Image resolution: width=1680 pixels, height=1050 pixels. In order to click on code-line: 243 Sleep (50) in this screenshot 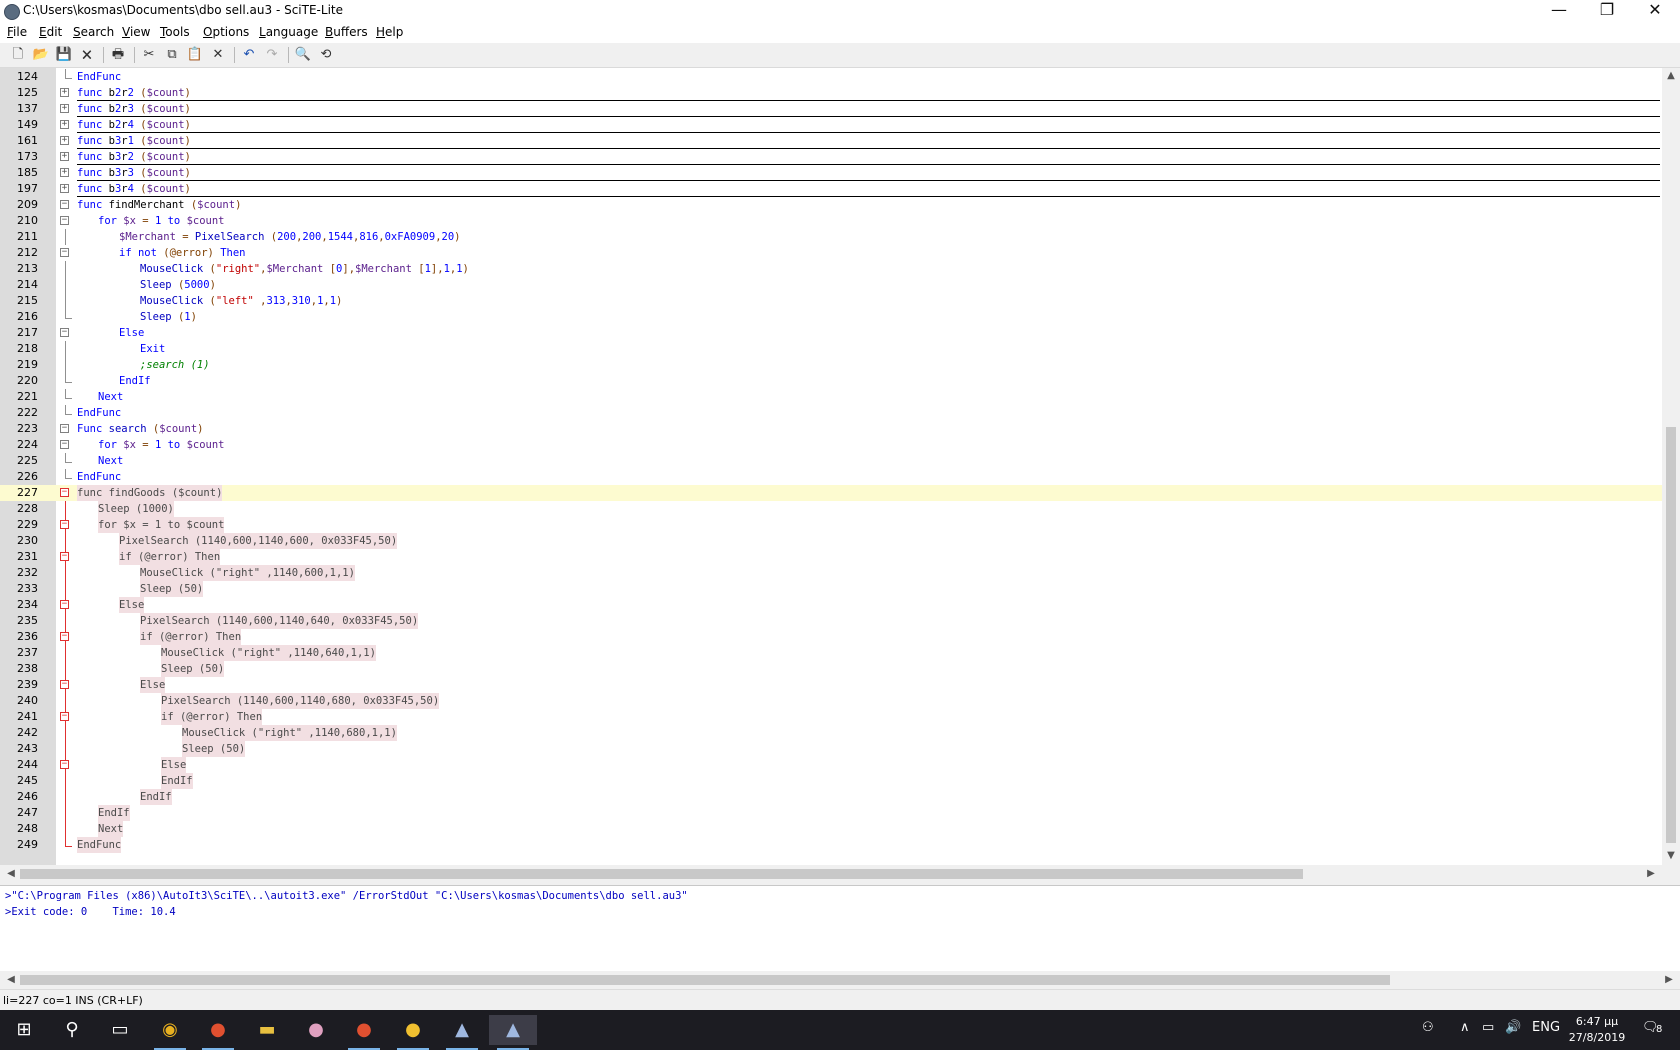, I will do `click(831, 749)`.